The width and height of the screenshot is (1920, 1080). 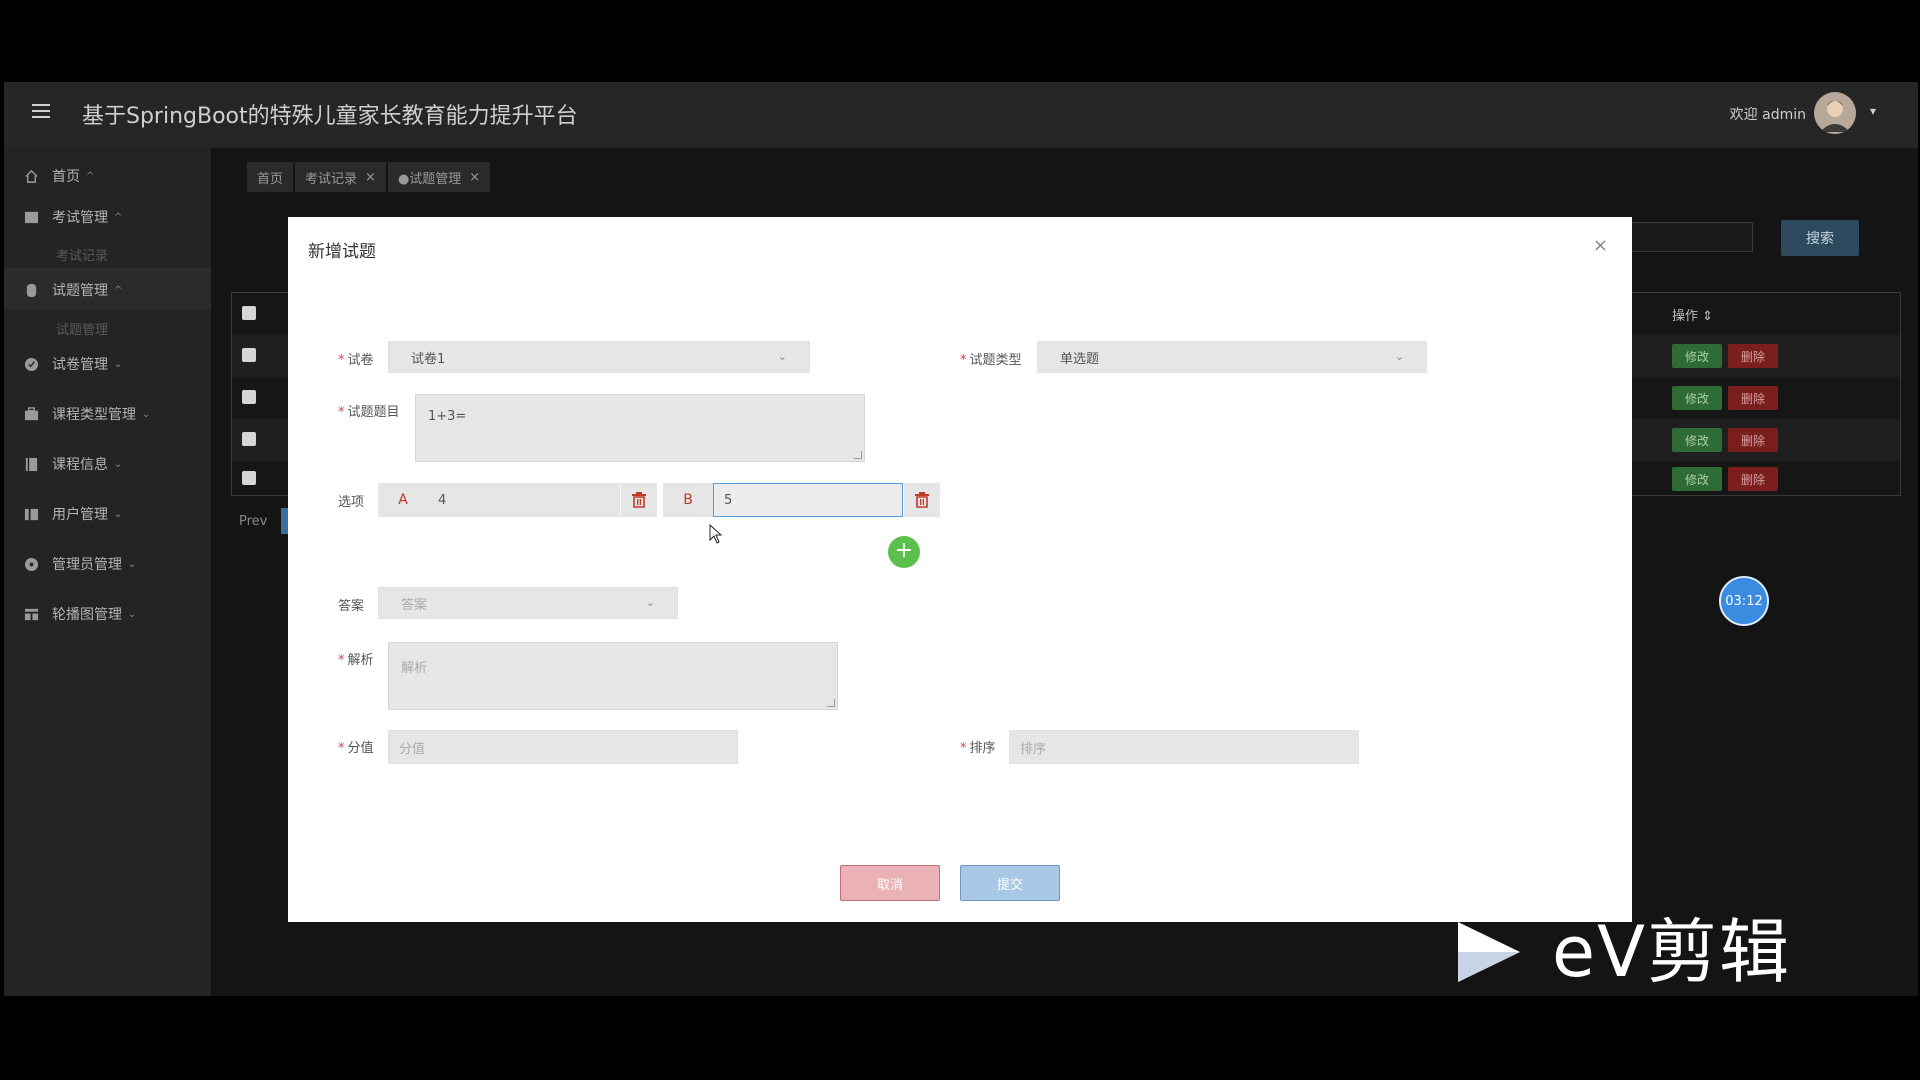 What do you see at coordinates (428, 359) in the screenshot?
I see `paper-select-value: 试卷1` at bounding box center [428, 359].